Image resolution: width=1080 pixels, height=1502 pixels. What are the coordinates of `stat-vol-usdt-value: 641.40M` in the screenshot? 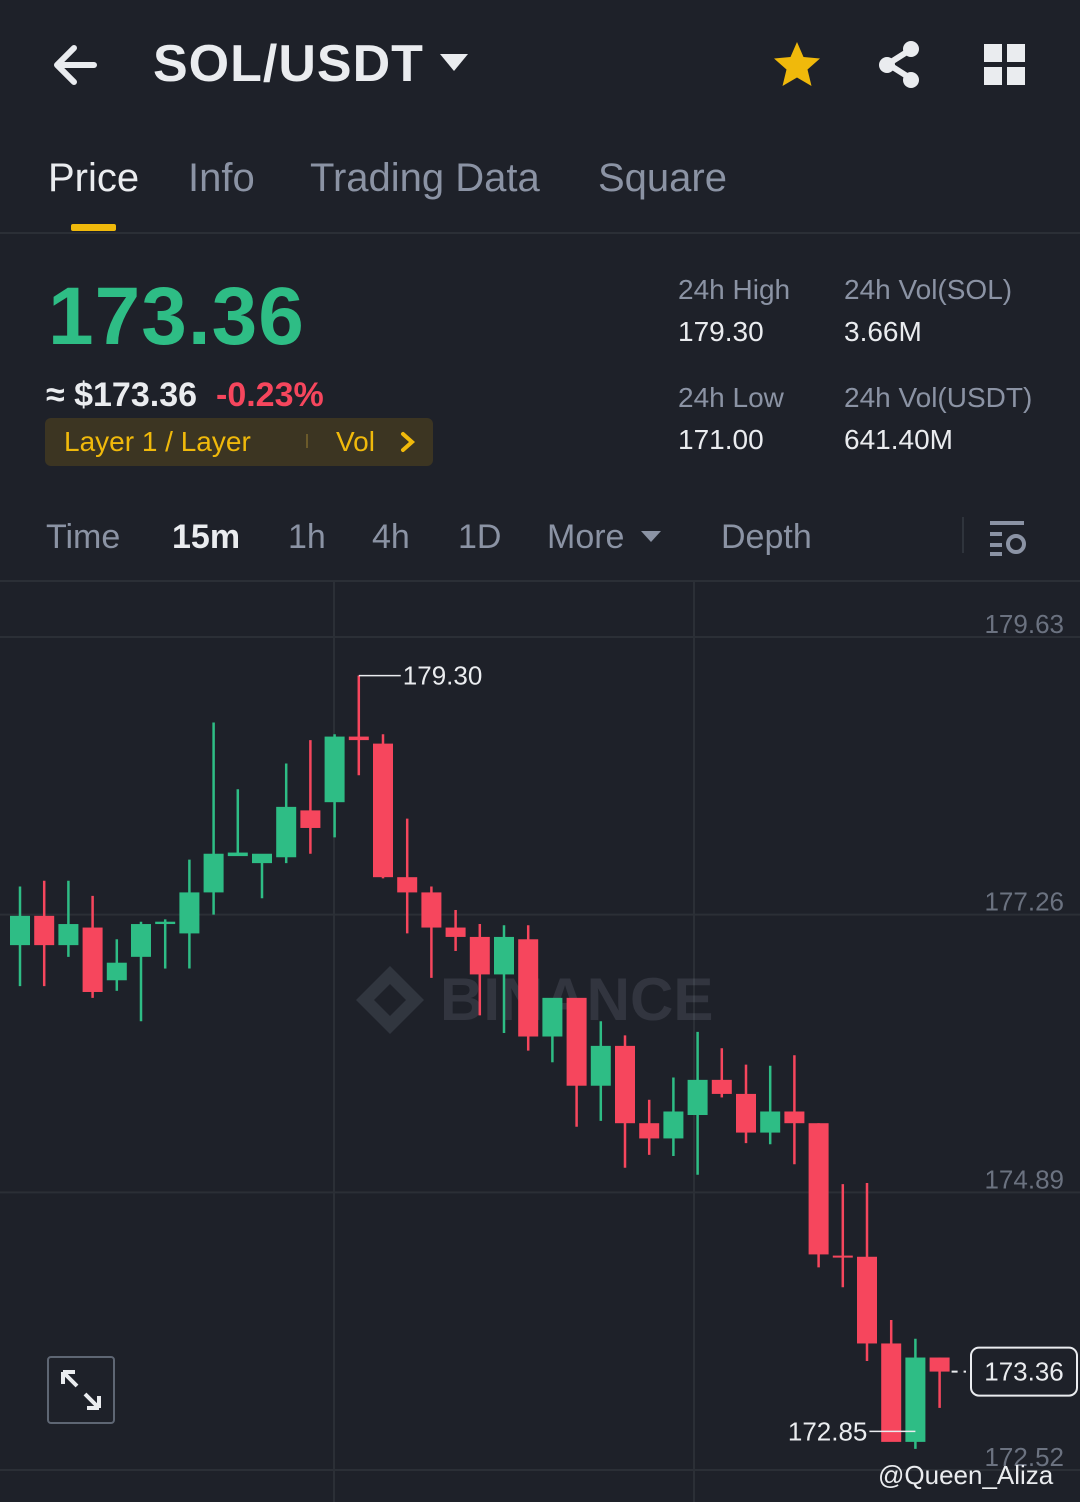 It's located at (898, 439).